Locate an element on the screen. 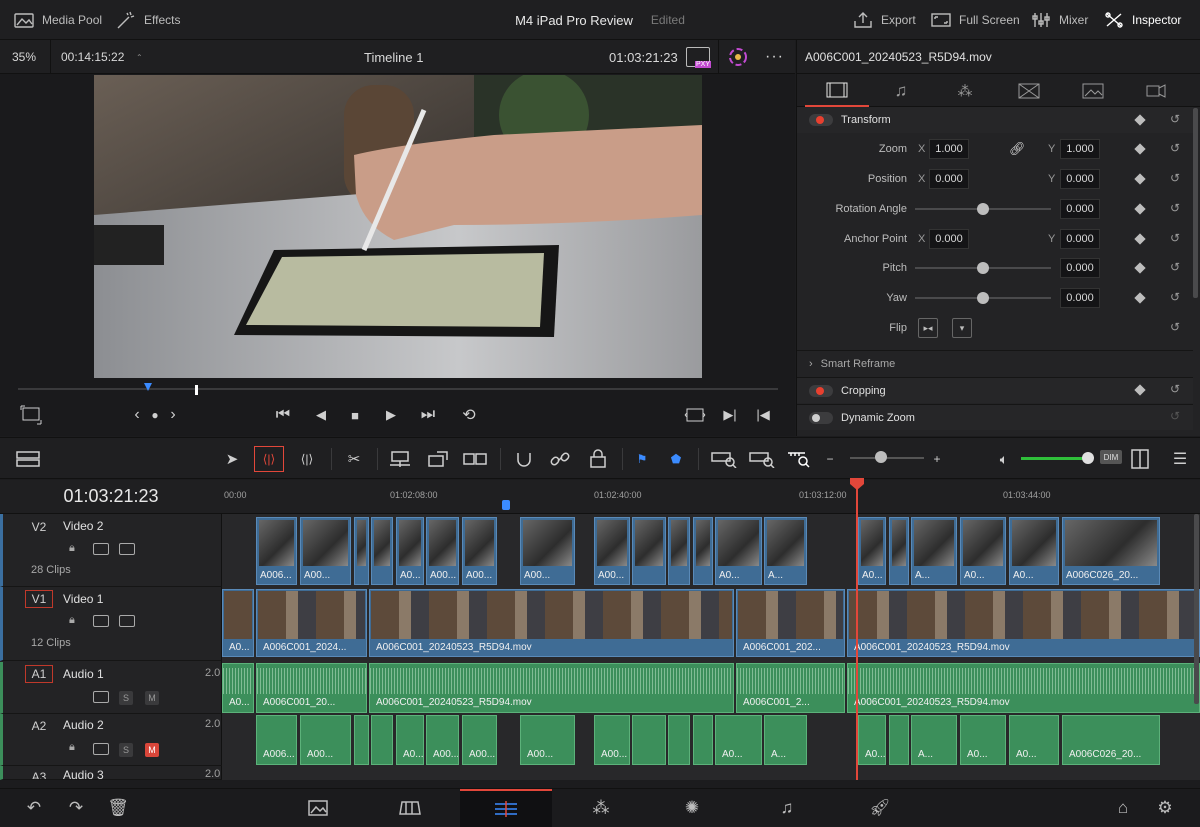 This screenshot has height=827, width=1200. position-keyframe-icon is located at coordinates (1140, 179).